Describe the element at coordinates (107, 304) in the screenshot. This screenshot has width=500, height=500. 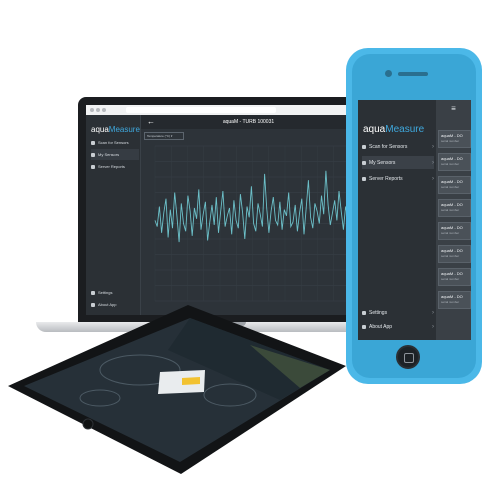
I see `sidebar-item-label: About App` at that location.